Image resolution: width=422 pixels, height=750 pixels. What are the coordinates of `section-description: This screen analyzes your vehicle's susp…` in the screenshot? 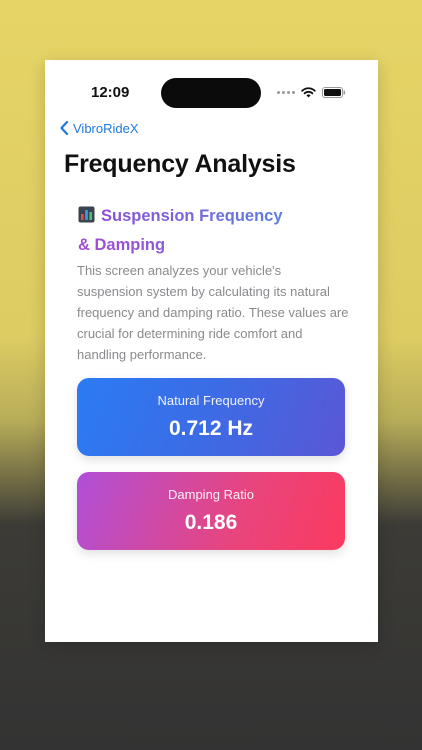 It's located at (213, 312).